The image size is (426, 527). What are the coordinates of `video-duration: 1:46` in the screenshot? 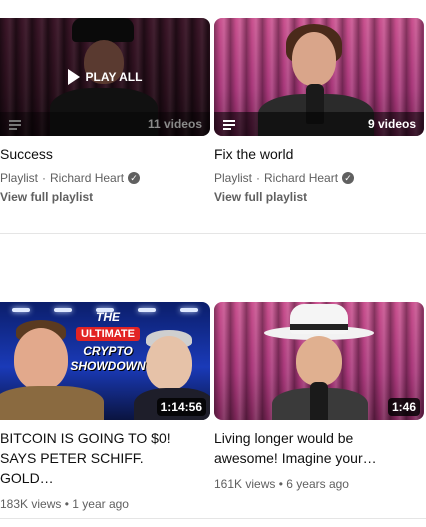 It's located at (403, 407).